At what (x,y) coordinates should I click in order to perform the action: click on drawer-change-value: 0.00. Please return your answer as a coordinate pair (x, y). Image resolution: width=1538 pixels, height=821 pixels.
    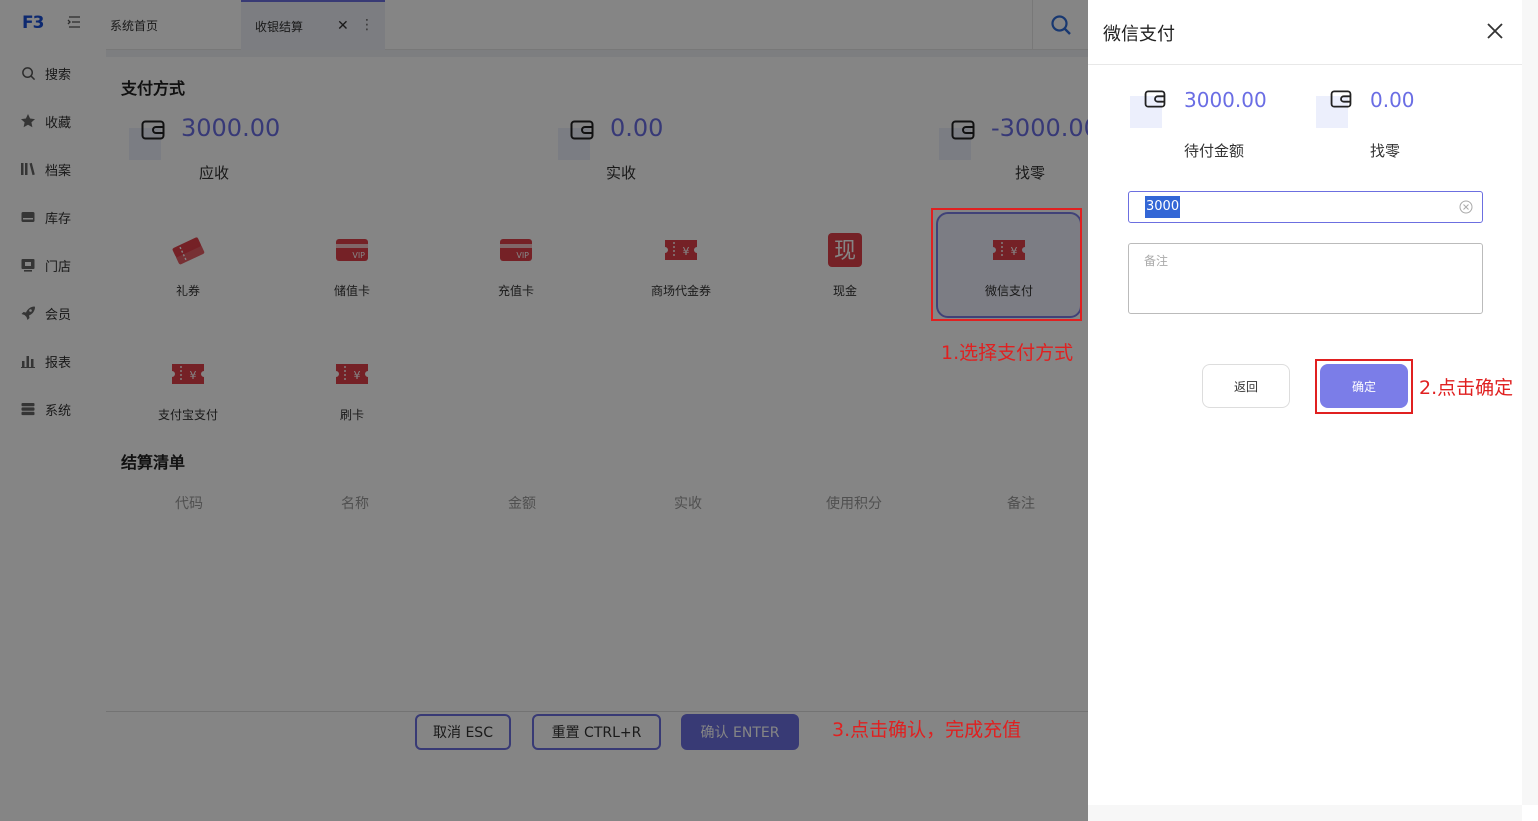
    Looking at the image, I should click on (1392, 100).